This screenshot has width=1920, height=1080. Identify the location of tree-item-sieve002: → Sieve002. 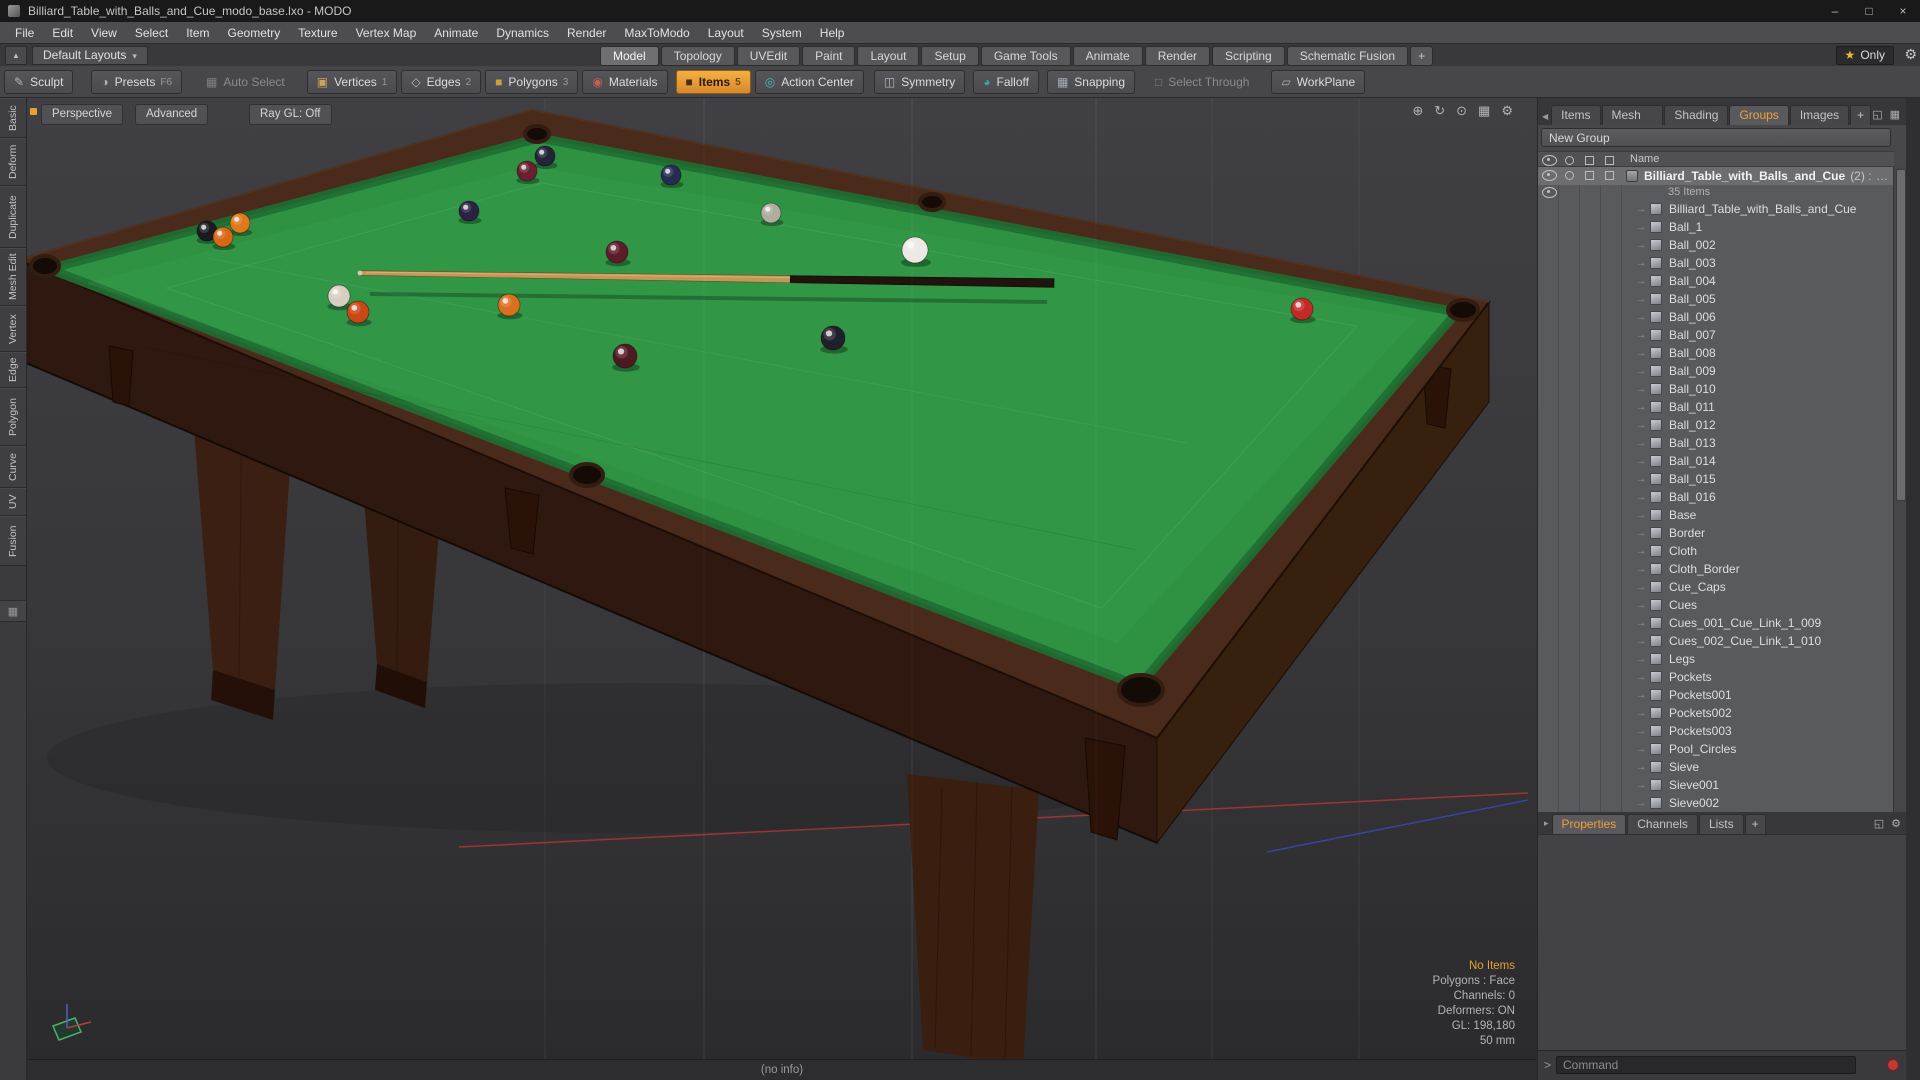
(1716, 803).